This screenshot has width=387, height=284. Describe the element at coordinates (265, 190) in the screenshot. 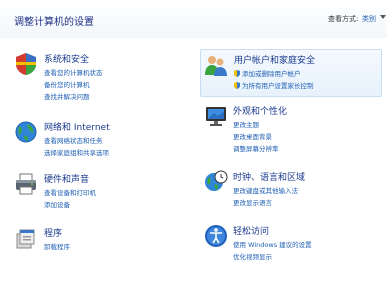

I see `link-change-keyboard: 更改键盘或其他输入法` at that location.